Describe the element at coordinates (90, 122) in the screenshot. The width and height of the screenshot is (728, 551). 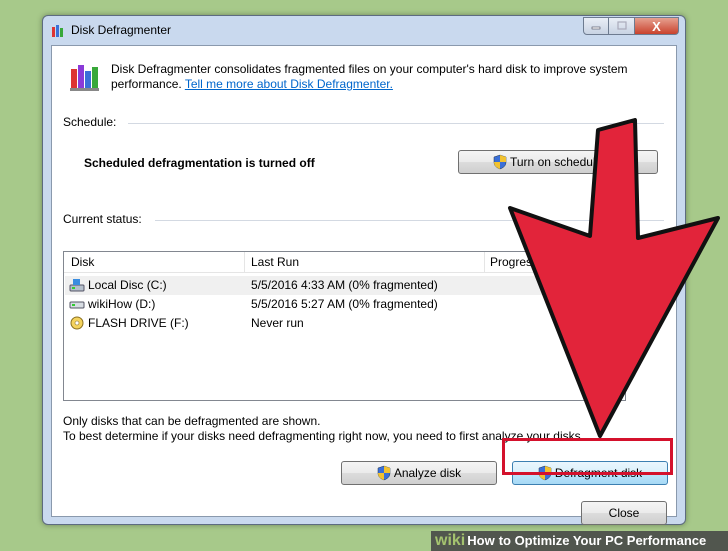
I see `schedule-label: Schedule:` at that location.